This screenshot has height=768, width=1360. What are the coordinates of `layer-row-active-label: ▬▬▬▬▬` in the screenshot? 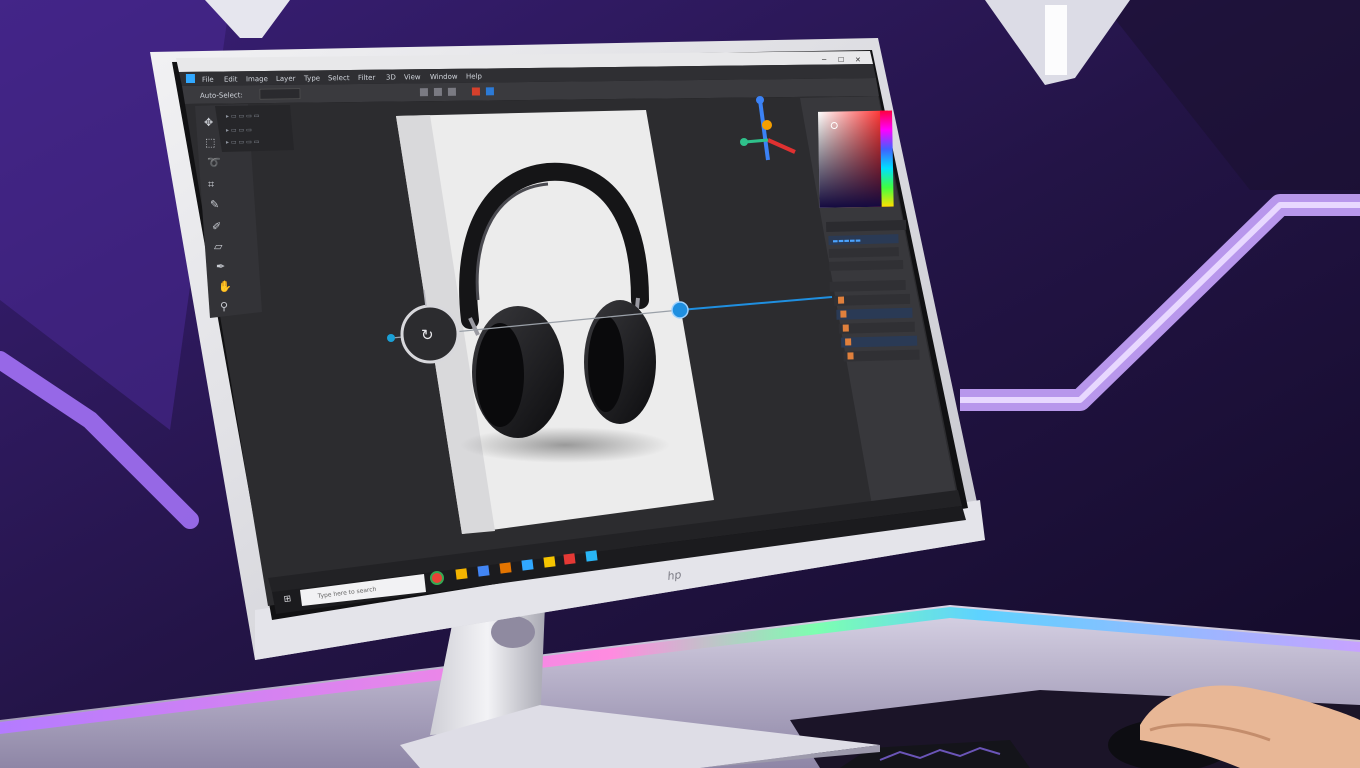 It's located at (846, 241).